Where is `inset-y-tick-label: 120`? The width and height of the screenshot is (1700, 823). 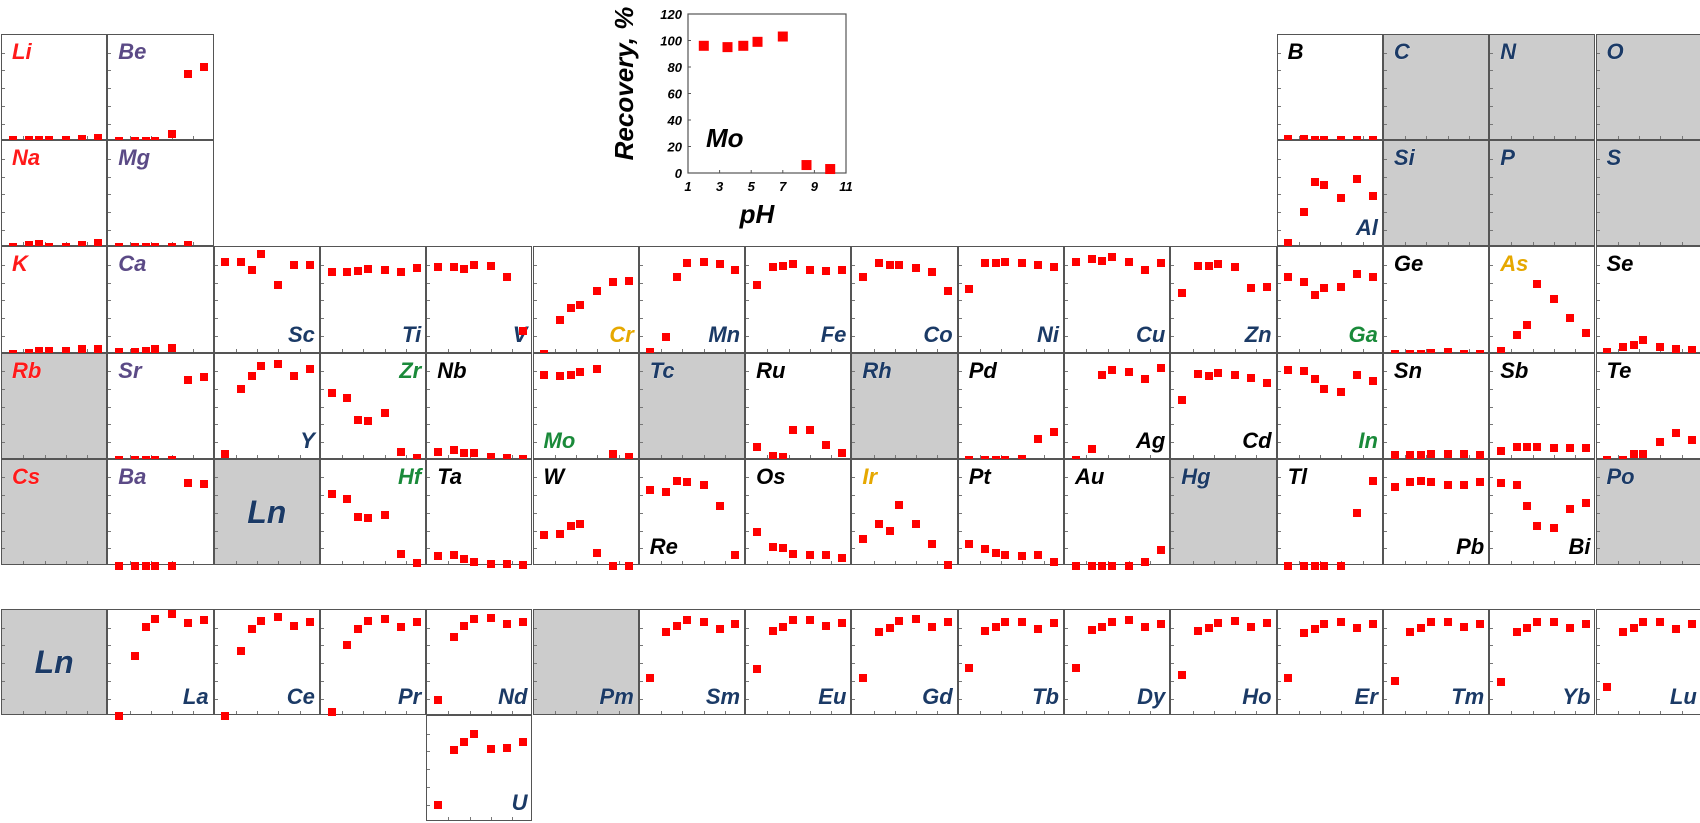
inset-y-tick-label: 120 is located at coordinates (671, 14).